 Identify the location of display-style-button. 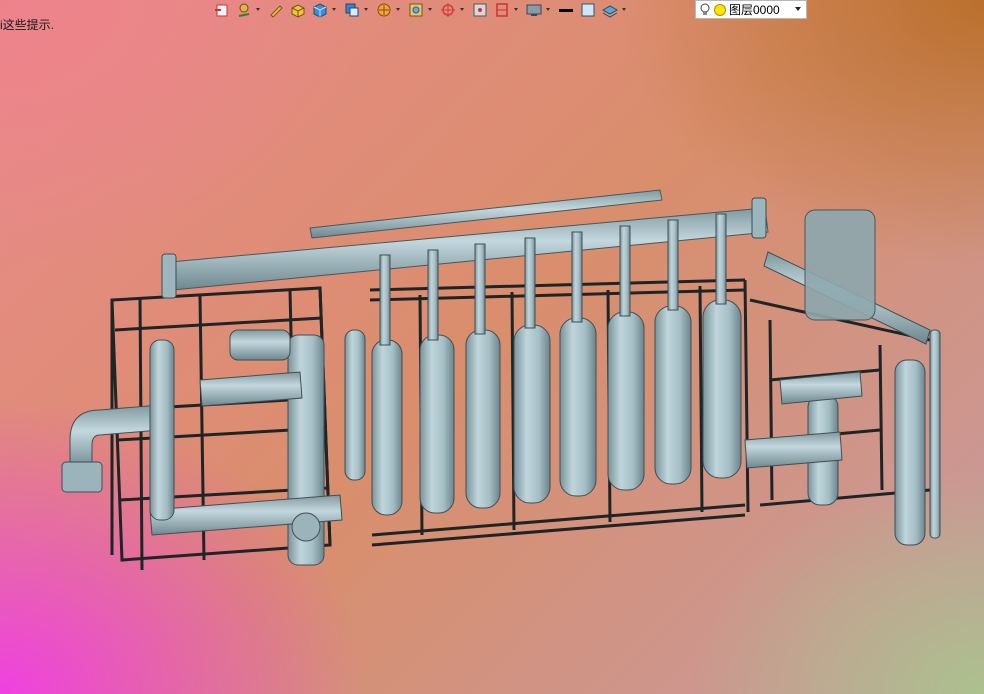
(387, 10).